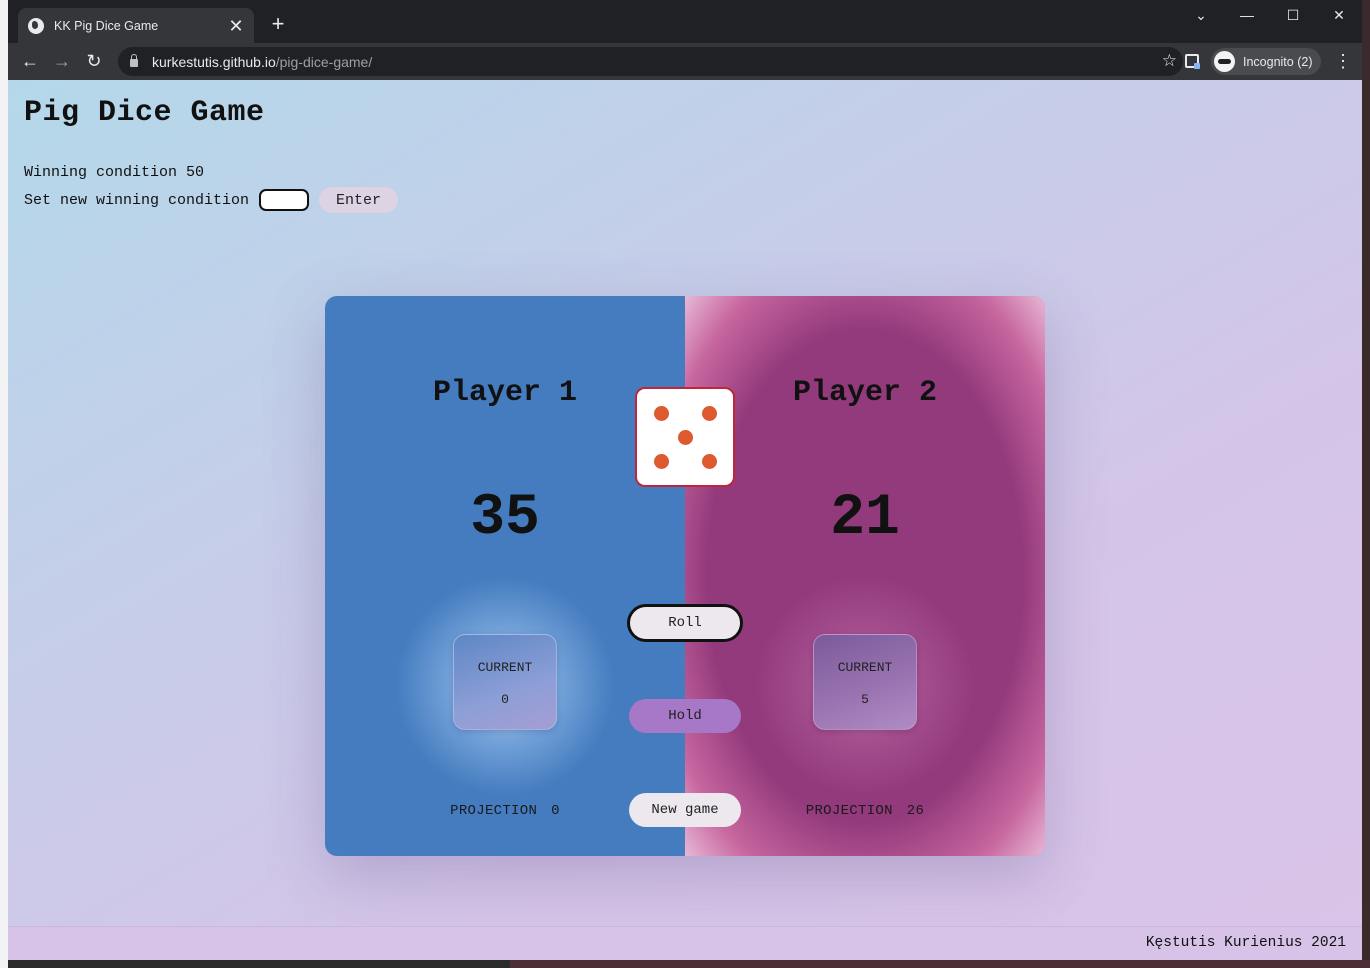 The width and height of the screenshot is (1370, 968). What do you see at coordinates (849, 811) in the screenshot?
I see `player2-projection-label: PROJECTION` at bounding box center [849, 811].